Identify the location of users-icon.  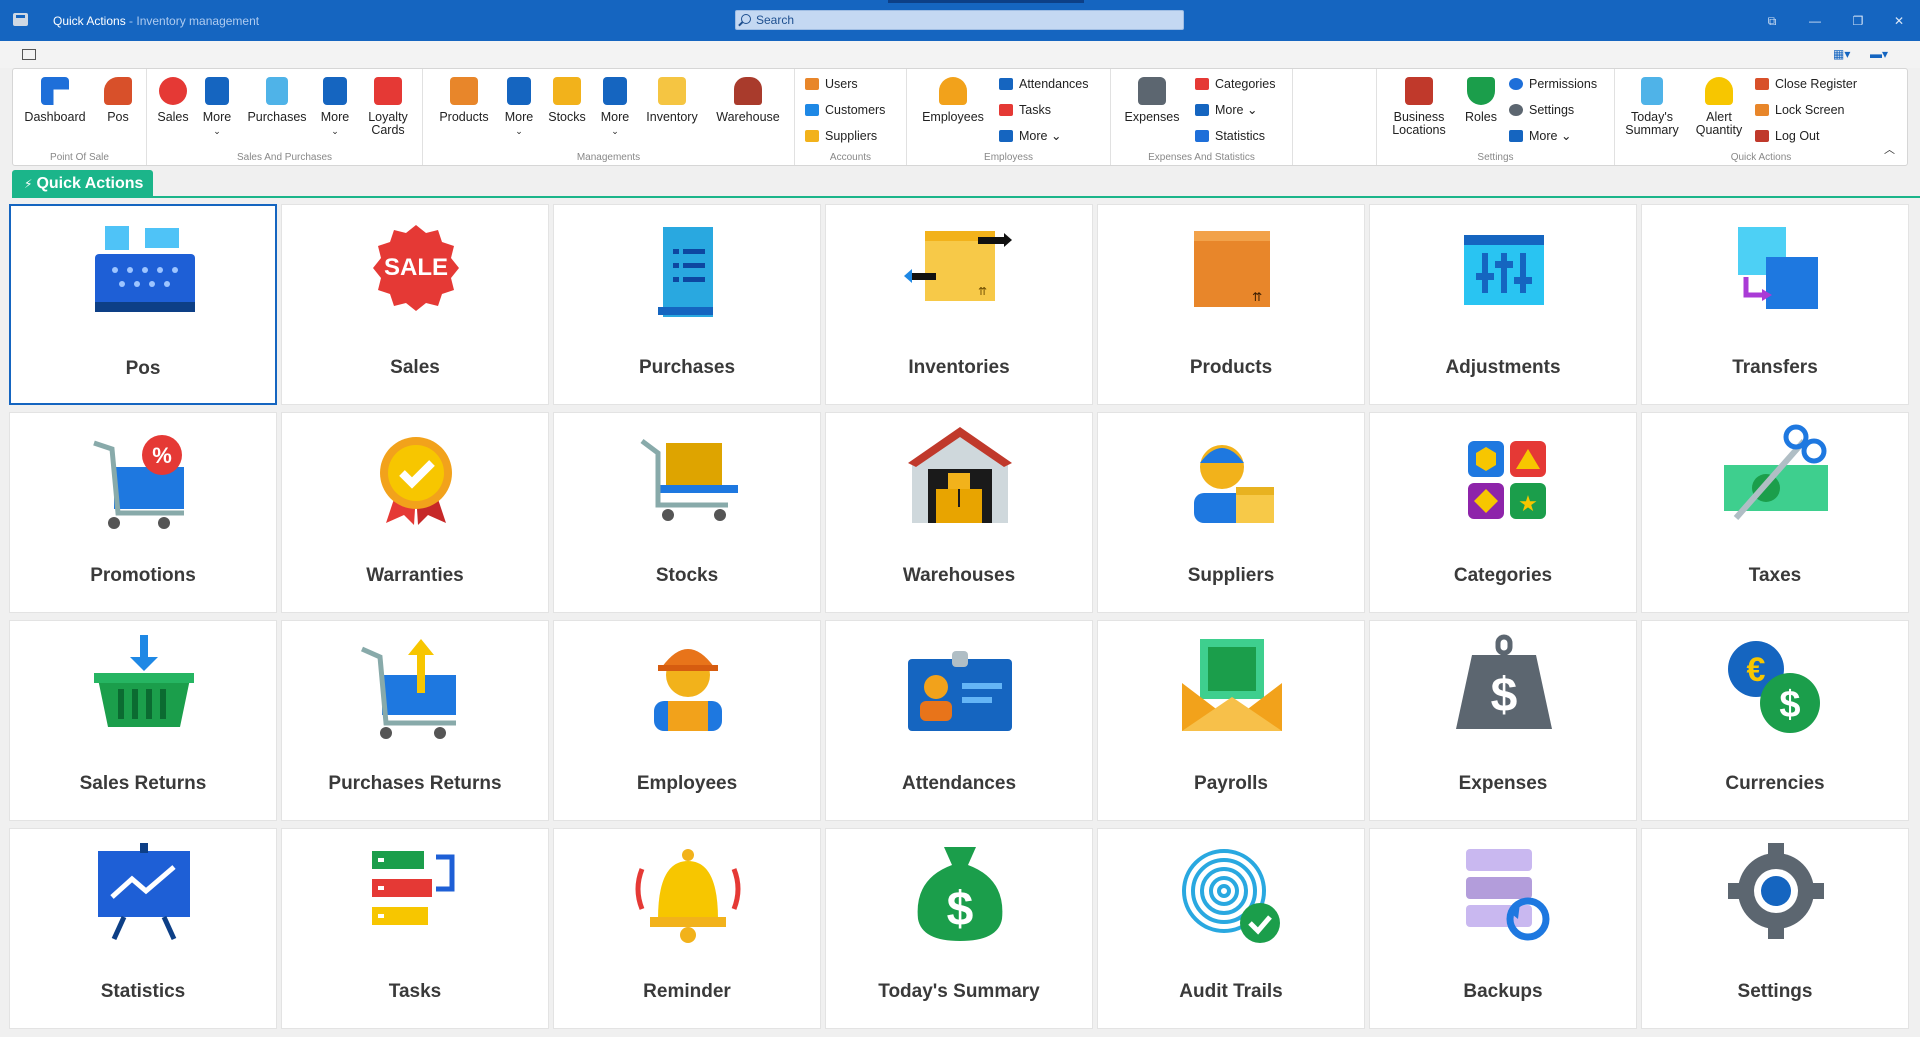
(812, 84).